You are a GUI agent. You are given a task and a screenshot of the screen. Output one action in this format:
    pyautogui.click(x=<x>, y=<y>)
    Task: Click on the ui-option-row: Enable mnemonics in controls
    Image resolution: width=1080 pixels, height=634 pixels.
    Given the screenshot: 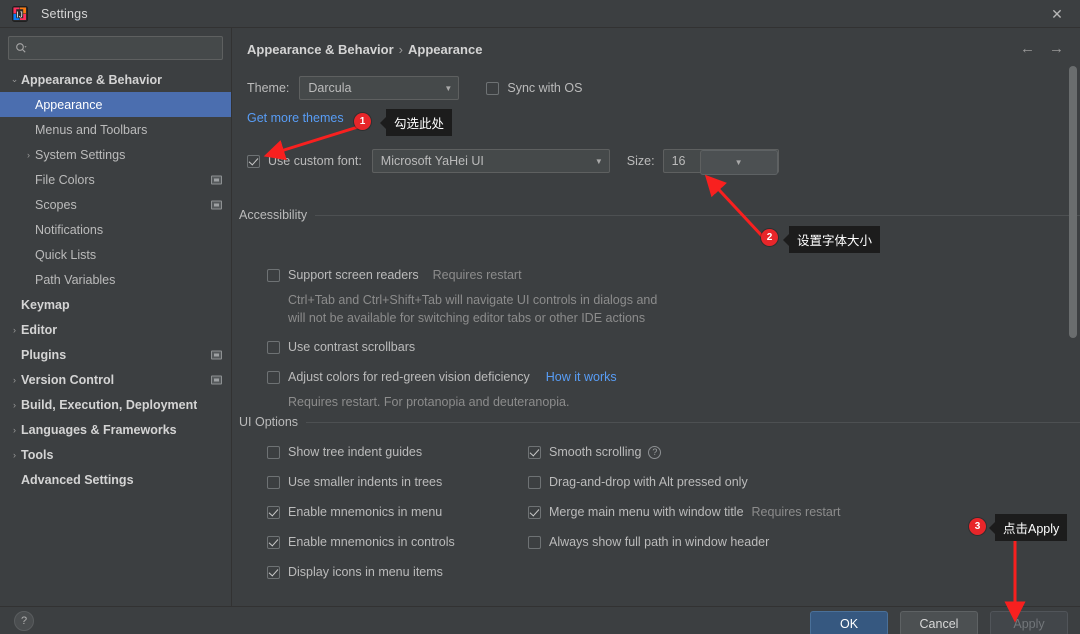 What is the action you would take?
    pyautogui.click(x=361, y=542)
    